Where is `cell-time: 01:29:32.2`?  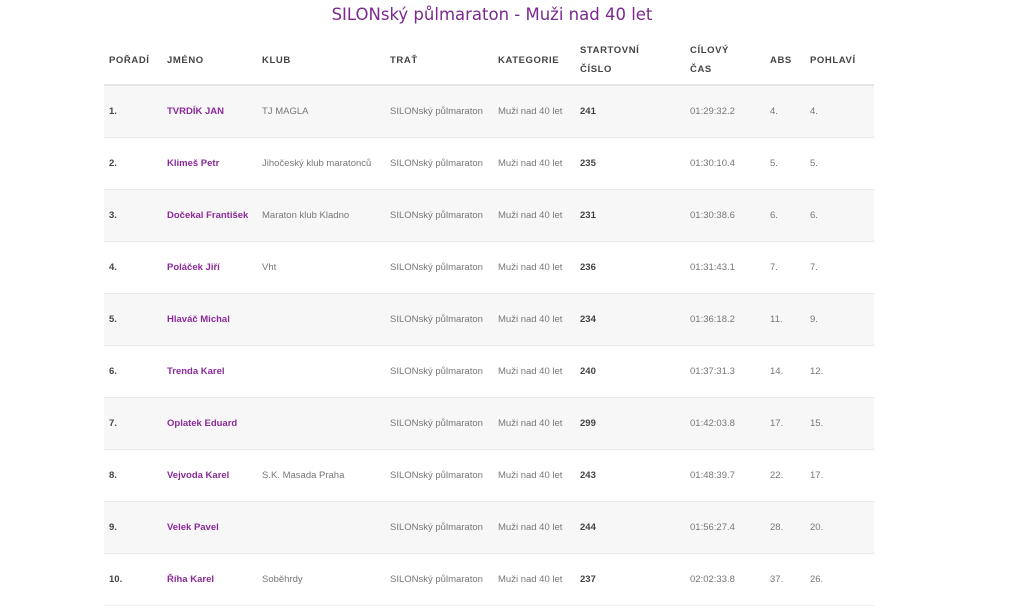
cell-time: 01:29:32.2 is located at coordinates (725, 111).